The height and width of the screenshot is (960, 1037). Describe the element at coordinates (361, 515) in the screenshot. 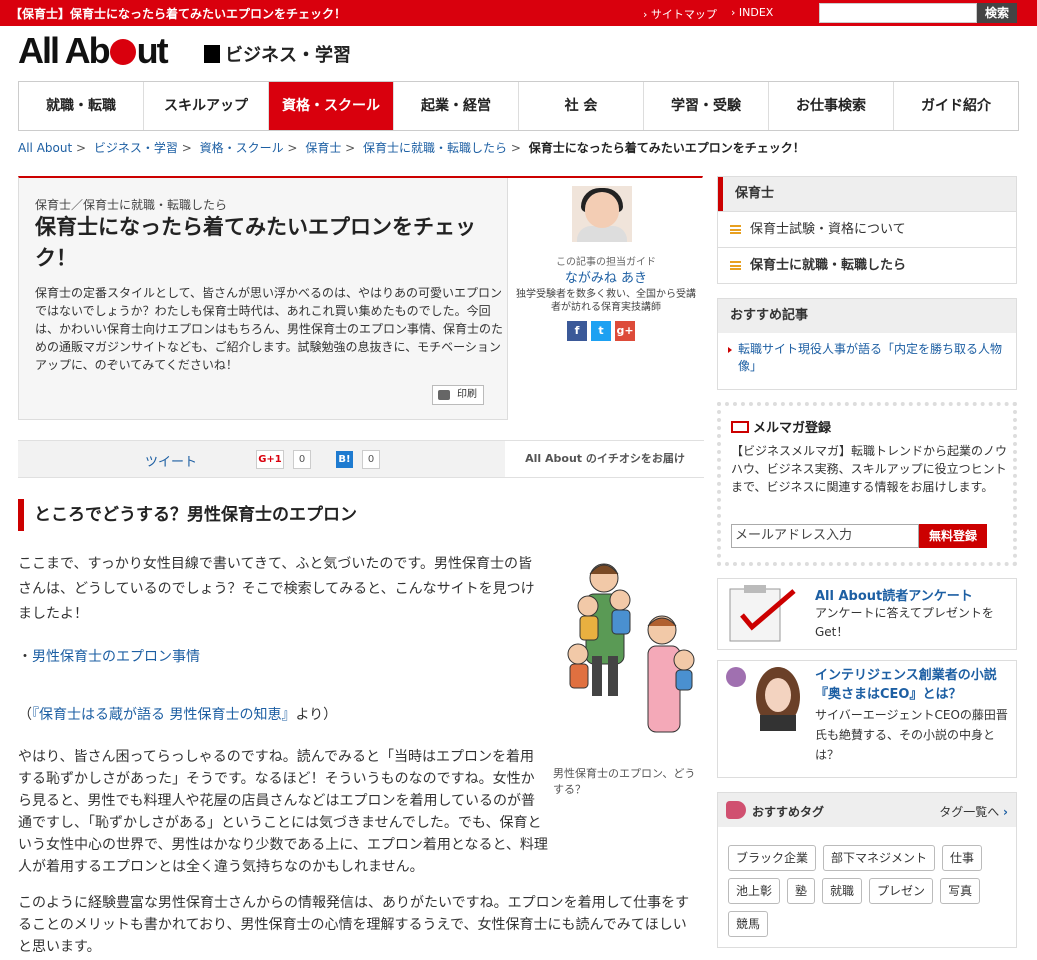

I see `section-heading: ところでどうする？男性保育士のエプロン` at that location.